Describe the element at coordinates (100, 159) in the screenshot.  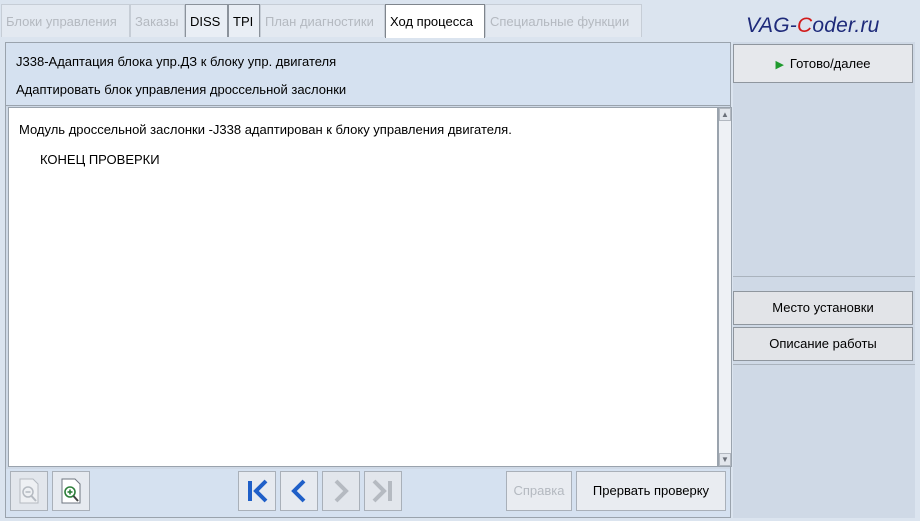
I see `end-of-test-label: КОНЕЦ ПРОВЕРКИ` at that location.